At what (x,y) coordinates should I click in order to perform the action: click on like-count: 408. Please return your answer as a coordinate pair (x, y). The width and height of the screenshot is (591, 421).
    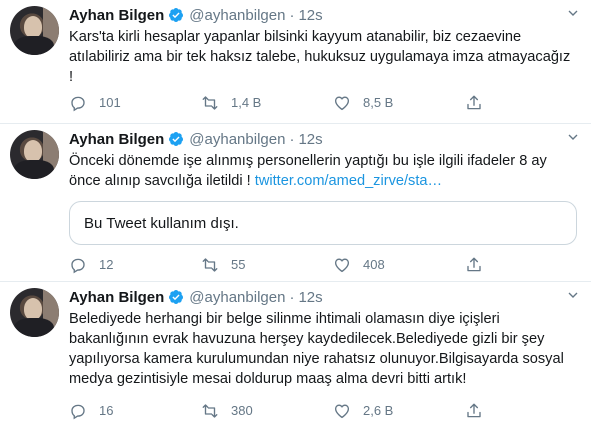
    Looking at the image, I should click on (374, 264).